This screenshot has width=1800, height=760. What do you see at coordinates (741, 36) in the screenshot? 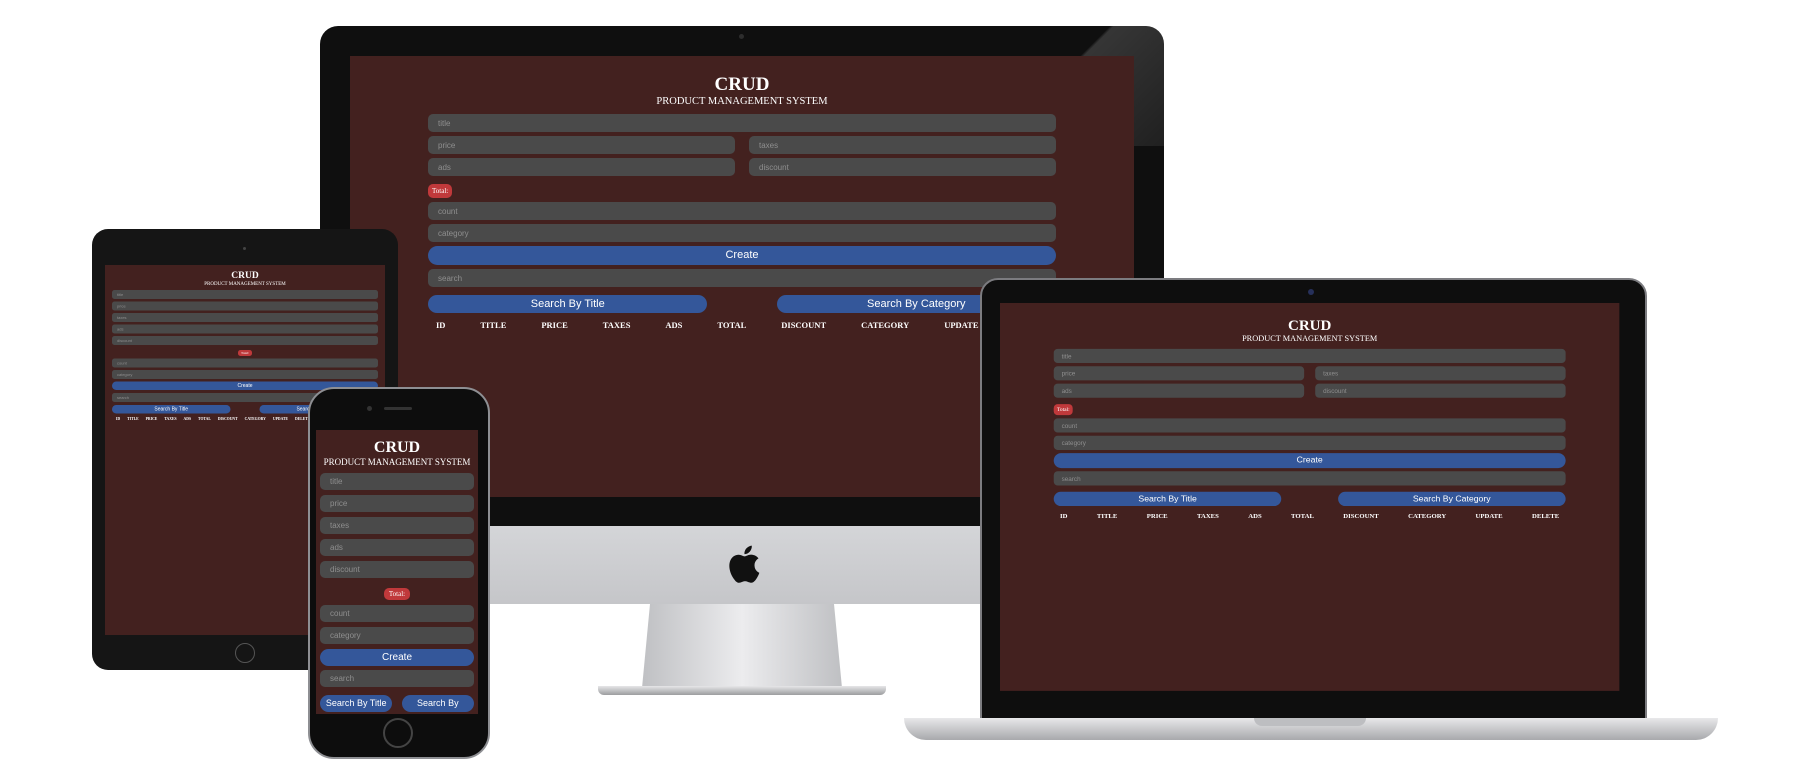
I see `imac-camera-icon` at bounding box center [741, 36].